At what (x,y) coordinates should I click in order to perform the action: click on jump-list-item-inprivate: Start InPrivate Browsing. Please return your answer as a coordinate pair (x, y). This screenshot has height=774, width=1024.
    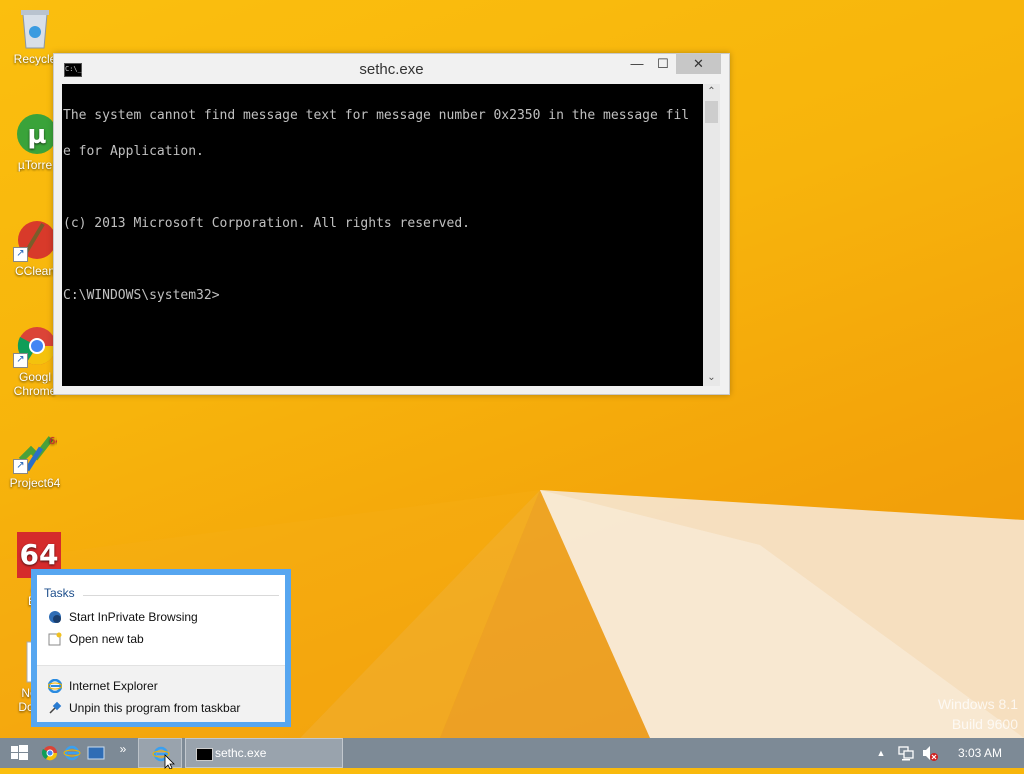
    Looking at the image, I should click on (162, 617).